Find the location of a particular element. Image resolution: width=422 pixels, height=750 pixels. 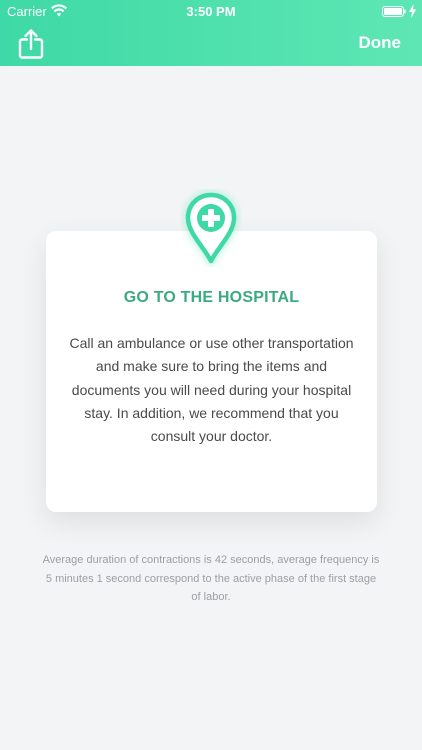

battery-icon is located at coordinates (394, 11).